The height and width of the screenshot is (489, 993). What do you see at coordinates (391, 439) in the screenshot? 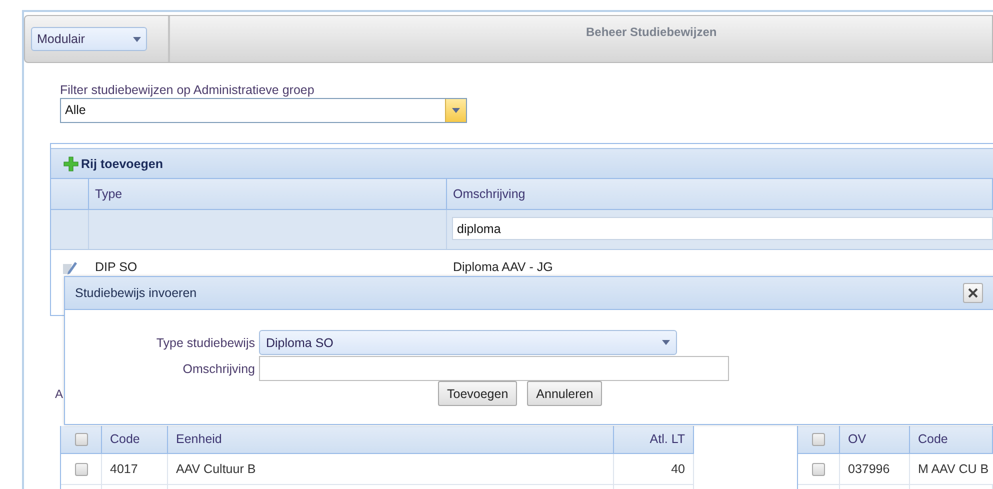
I see `column-header: Eenheid` at bounding box center [391, 439].